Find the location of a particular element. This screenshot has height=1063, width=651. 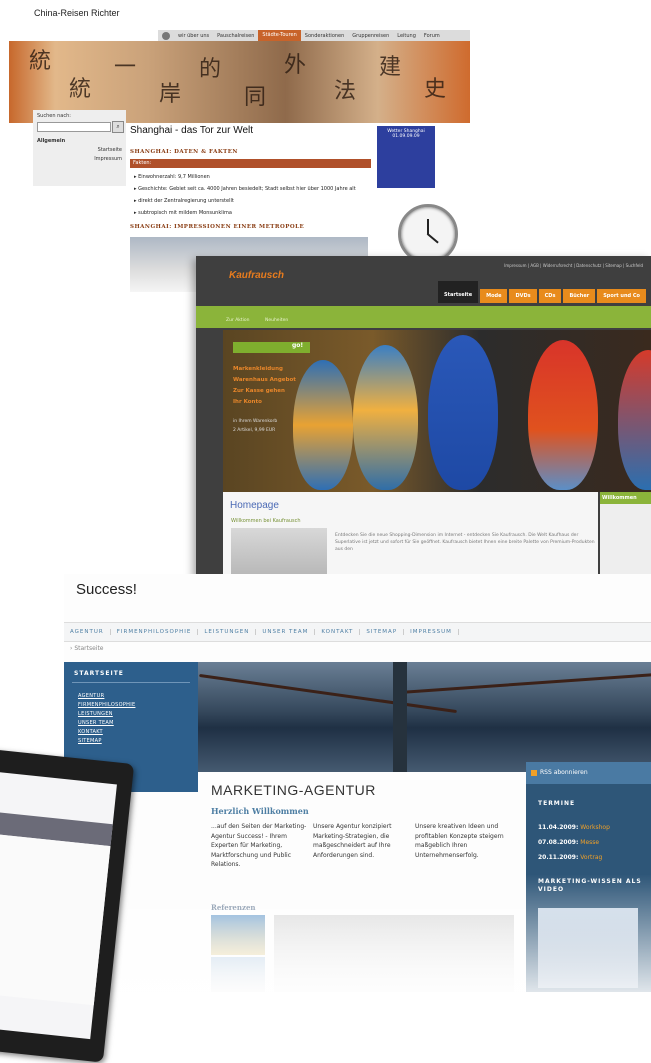

search-input is located at coordinates (74, 127).